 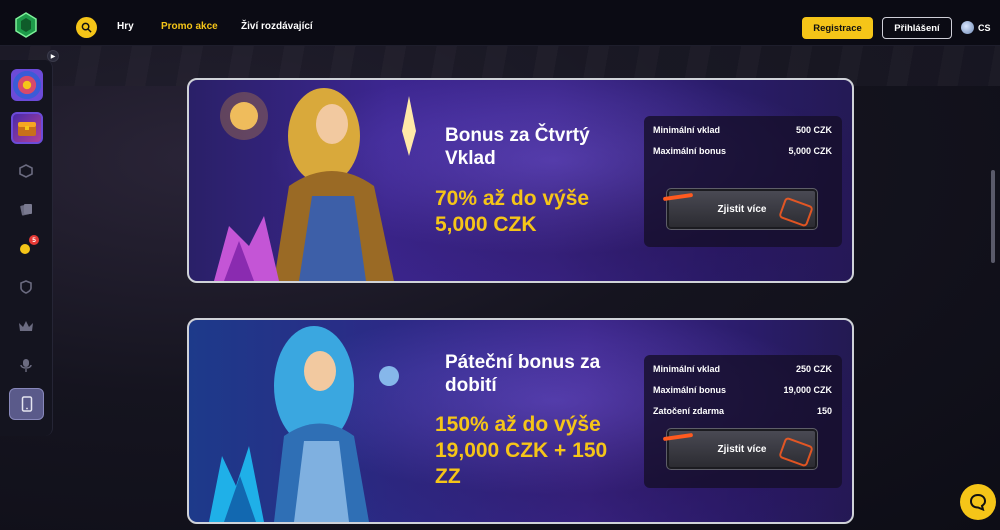 What do you see at coordinates (26, 209) in the screenshot?
I see `cards-icon` at bounding box center [26, 209].